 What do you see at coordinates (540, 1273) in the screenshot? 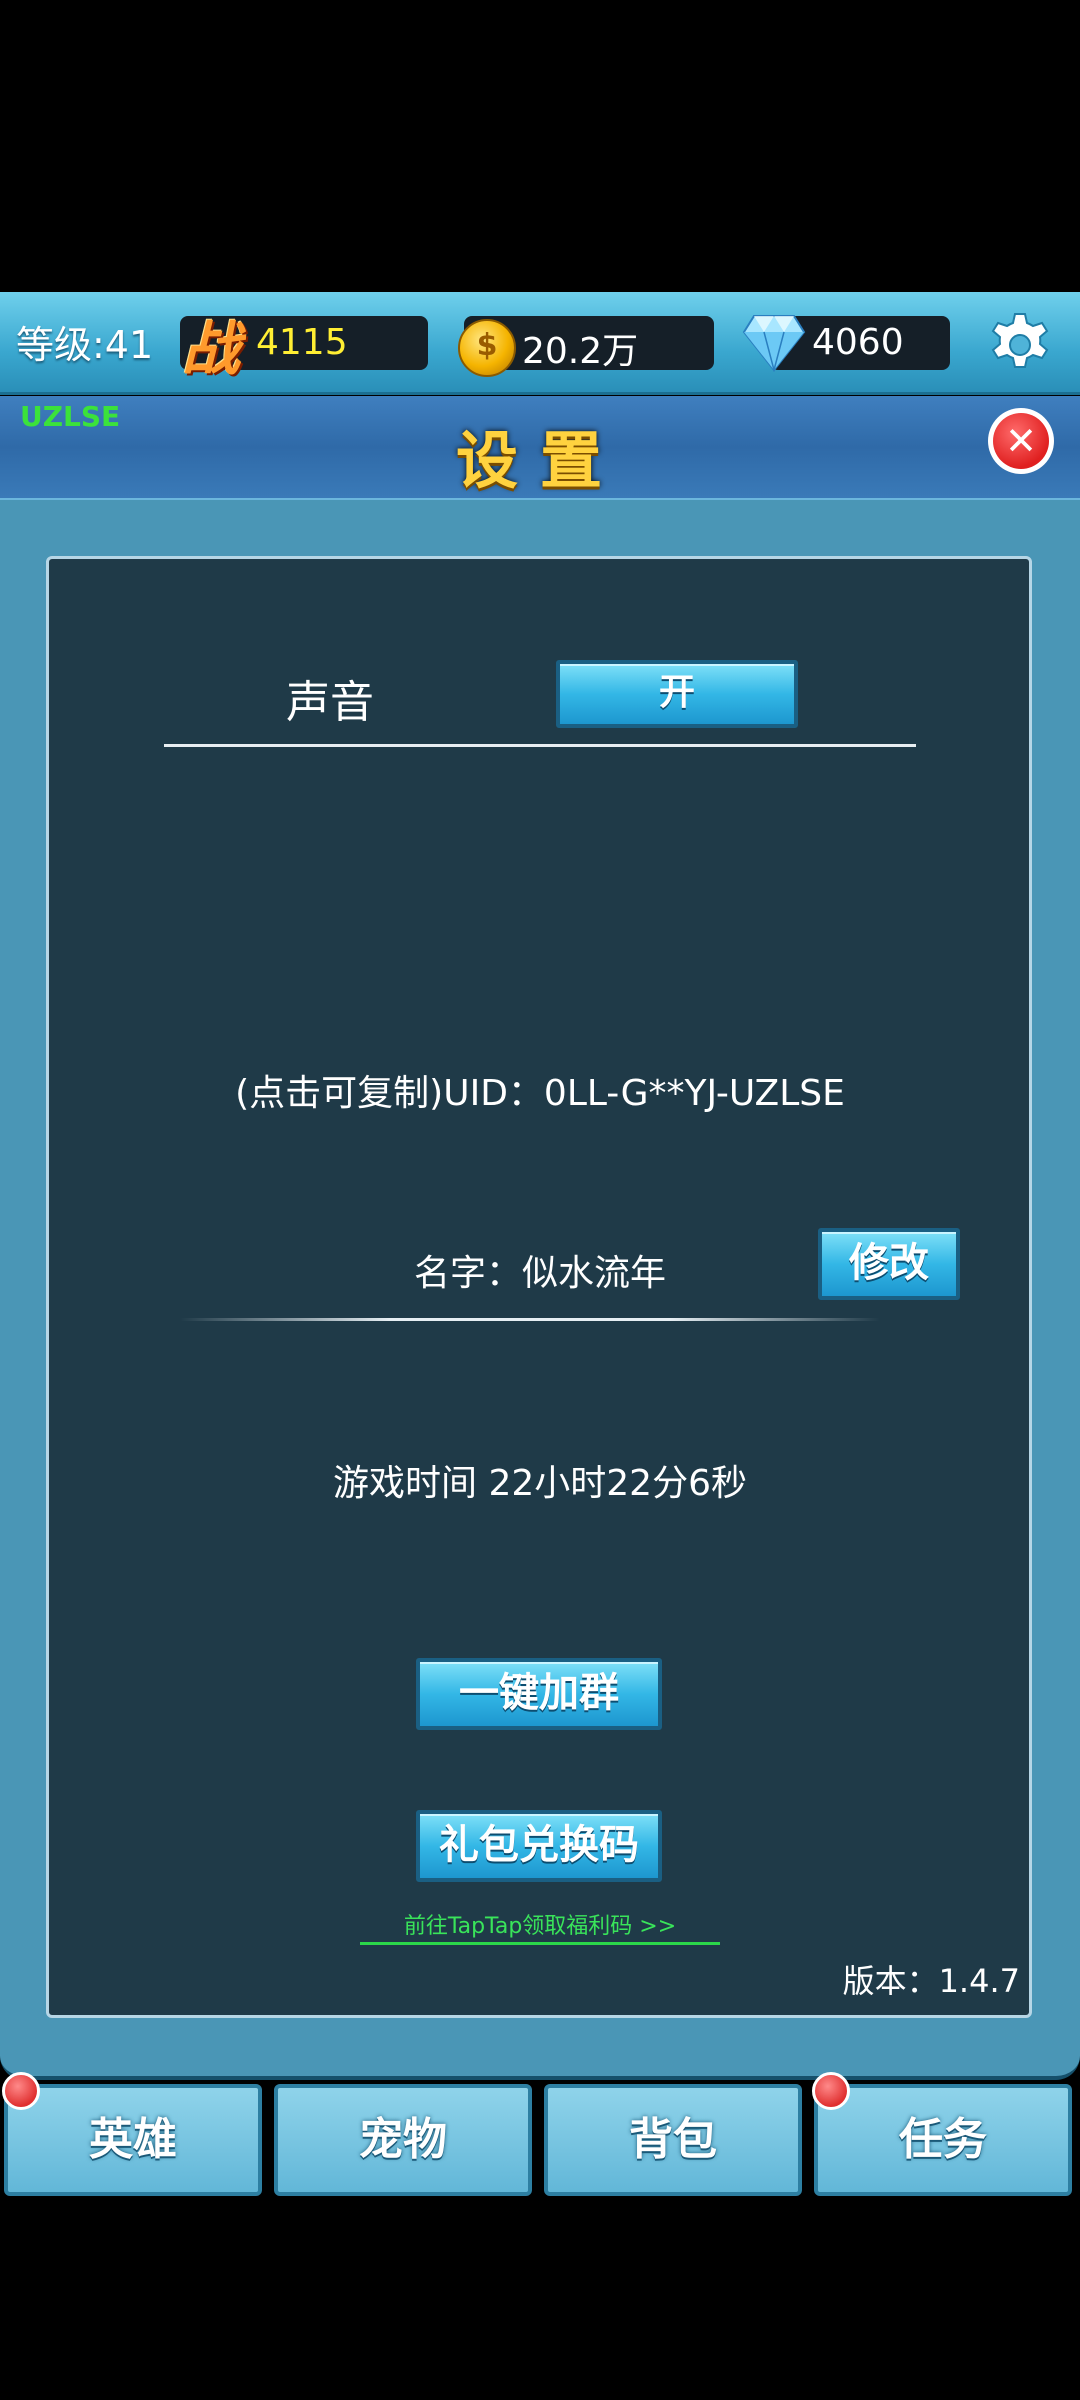
I see `player-name: 名字：似水流年` at bounding box center [540, 1273].